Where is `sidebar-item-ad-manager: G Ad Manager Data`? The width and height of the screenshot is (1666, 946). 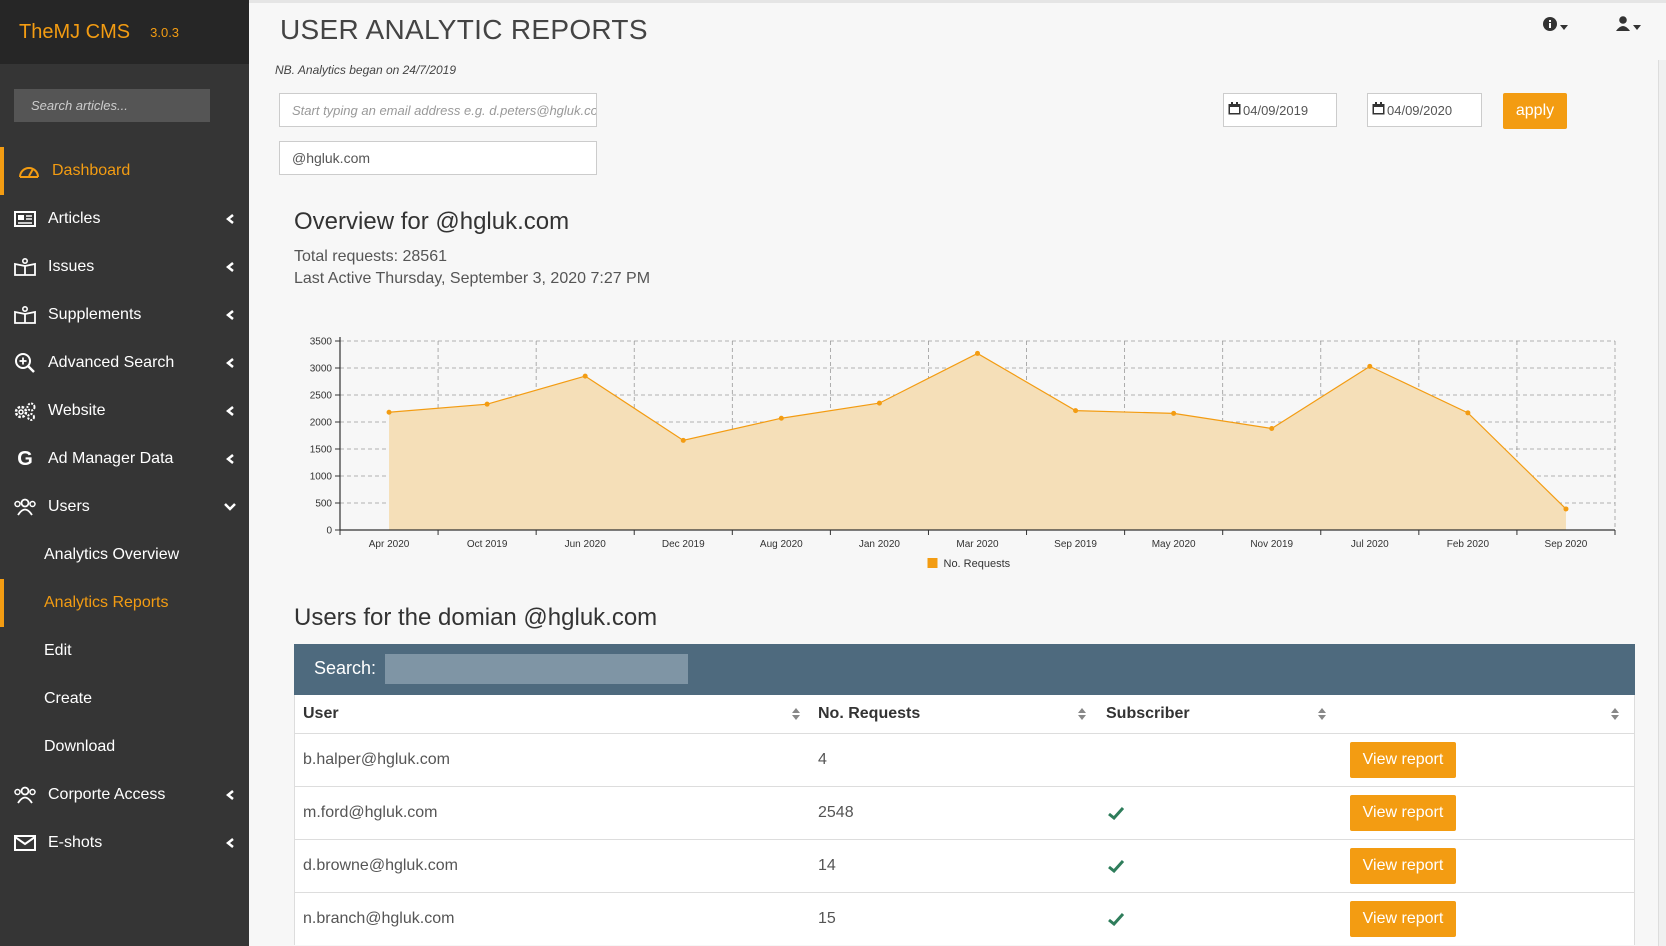 sidebar-item-ad-manager: G Ad Manager Data is located at coordinates (124, 459).